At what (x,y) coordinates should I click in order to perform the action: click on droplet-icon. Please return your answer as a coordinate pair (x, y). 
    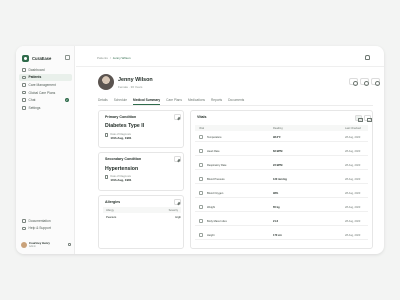
    Looking at the image, I should click on (201, 193).